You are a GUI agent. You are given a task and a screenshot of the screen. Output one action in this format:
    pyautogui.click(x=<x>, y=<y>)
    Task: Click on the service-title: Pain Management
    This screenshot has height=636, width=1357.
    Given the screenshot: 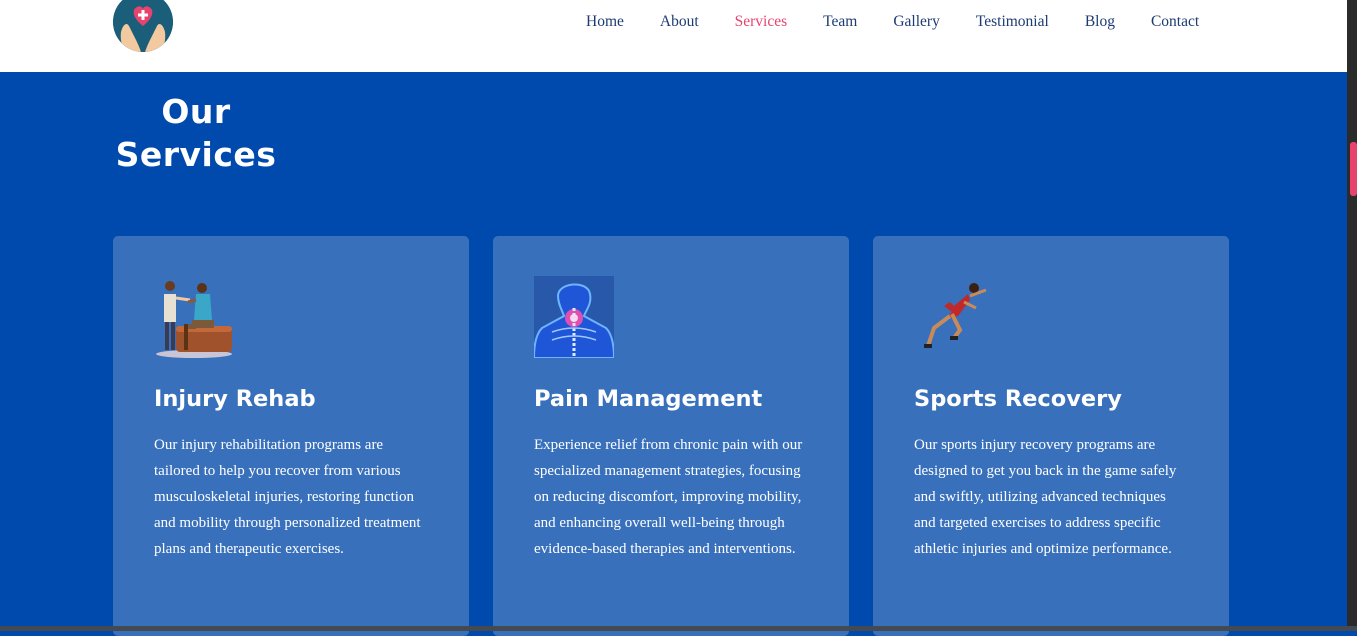 What is the action you would take?
    pyautogui.click(x=648, y=399)
    